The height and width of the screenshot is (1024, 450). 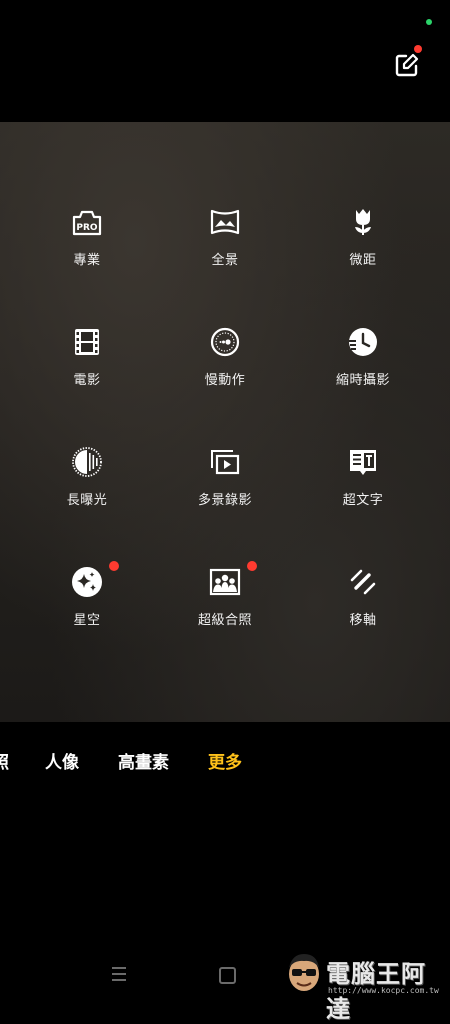 I want to click on mode-film: 電影, so click(x=87, y=374).